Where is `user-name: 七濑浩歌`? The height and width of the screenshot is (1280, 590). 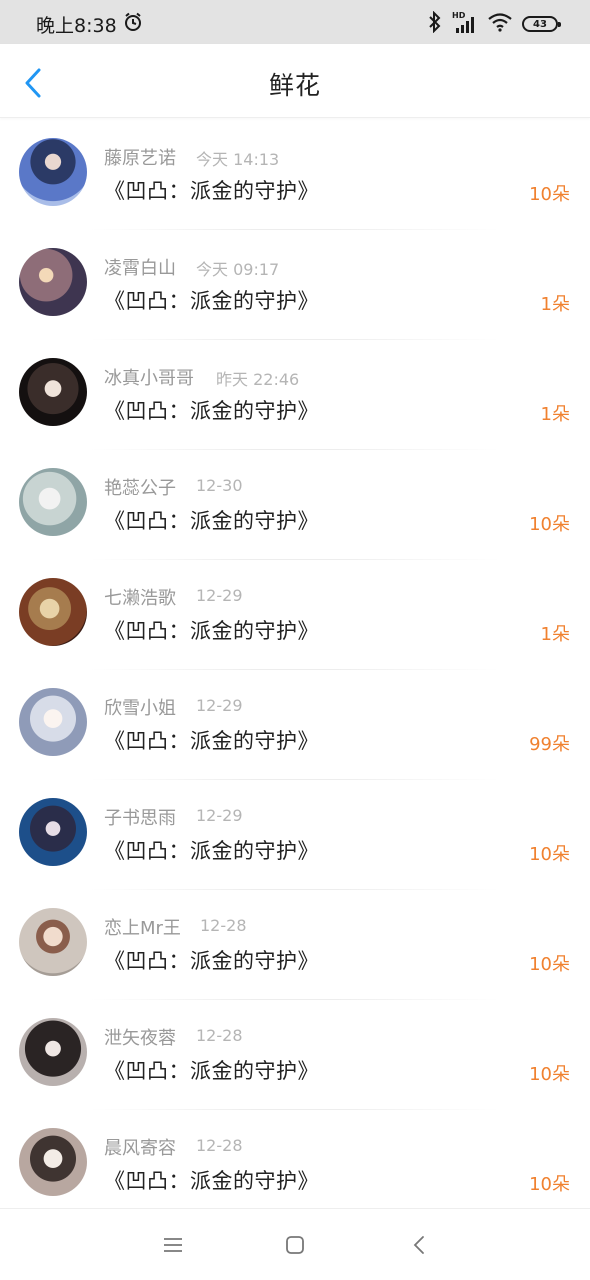 user-name: 七濑浩歌 is located at coordinates (140, 597).